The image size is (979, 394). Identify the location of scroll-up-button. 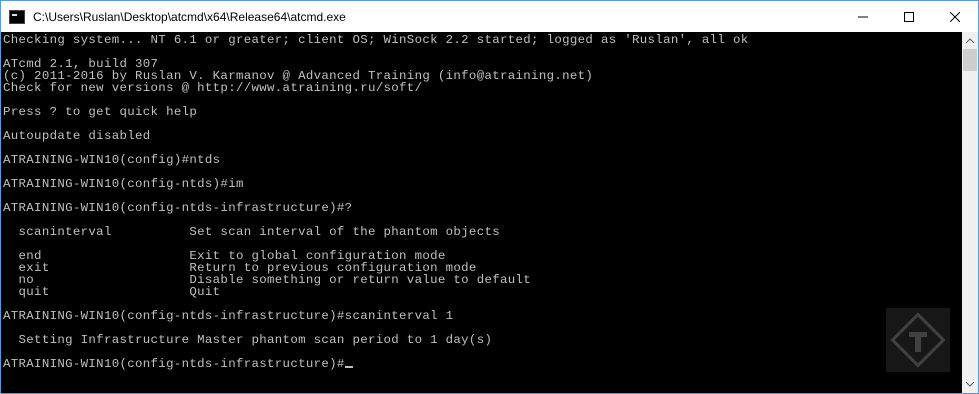
(970, 40).